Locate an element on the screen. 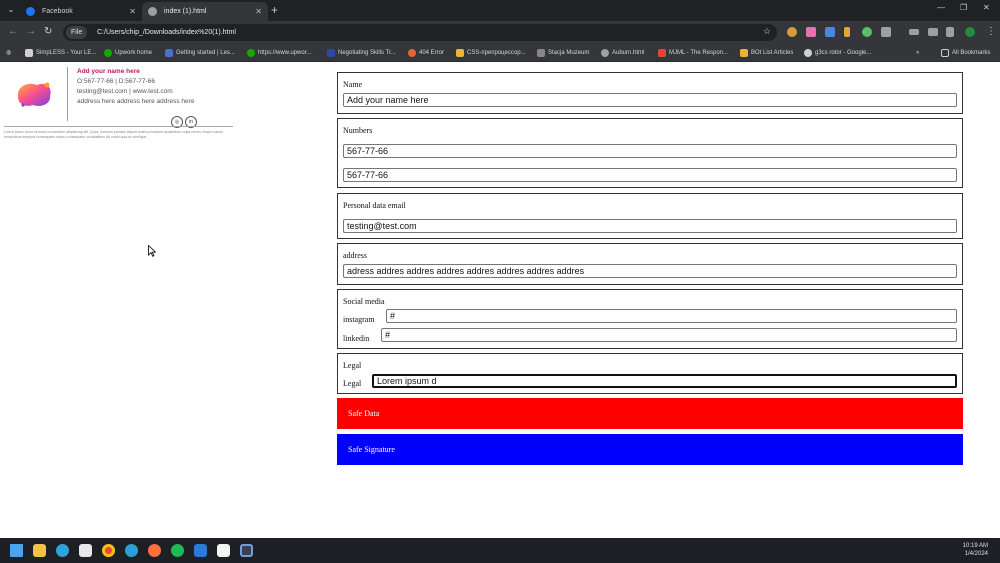 This screenshot has height=563, width=1000. save-signature-button: Safe Signature is located at coordinates (650, 449).